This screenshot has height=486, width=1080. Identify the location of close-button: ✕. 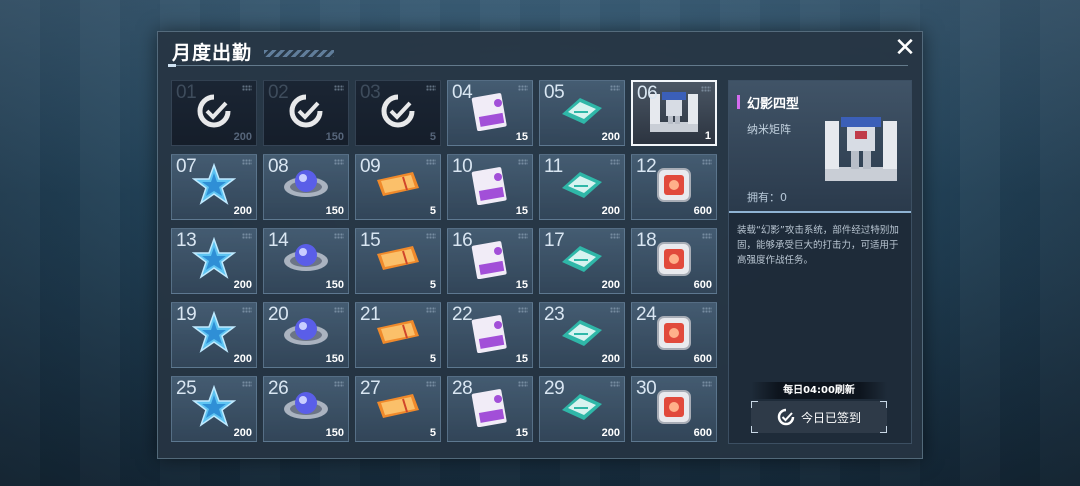
(905, 48).